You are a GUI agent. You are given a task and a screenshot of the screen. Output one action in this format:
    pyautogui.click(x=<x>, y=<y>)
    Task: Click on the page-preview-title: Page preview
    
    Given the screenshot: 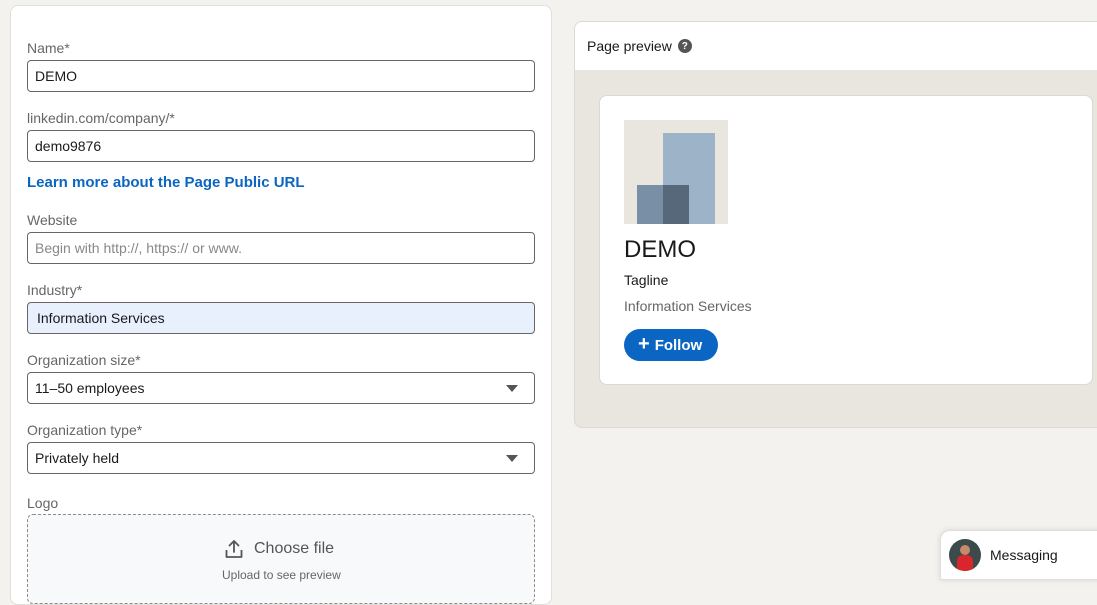 What is the action you would take?
    pyautogui.click(x=629, y=46)
    